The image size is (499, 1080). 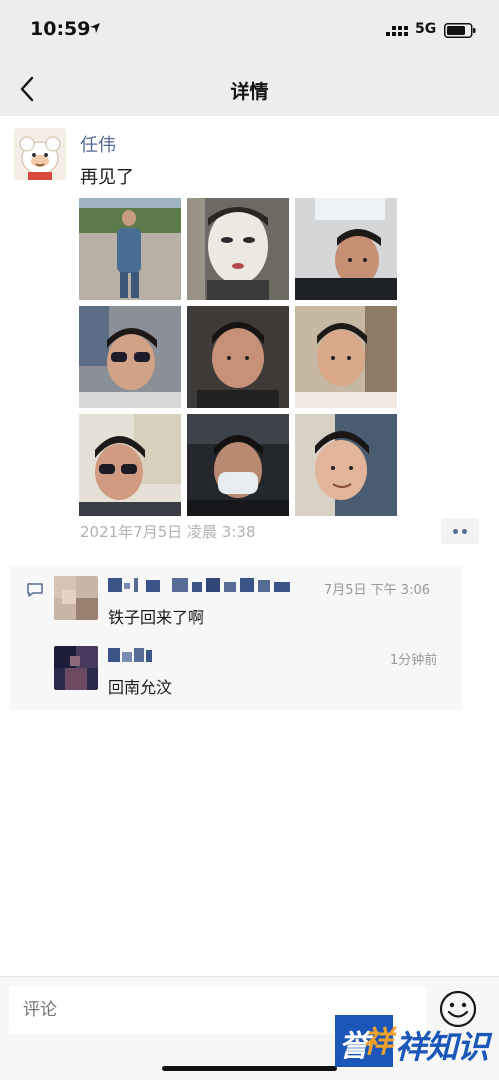 What do you see at coordinates (442, 1047) in the screenshot?
I see `watermark-text: 祥知识` at bounding box center [442, 1047].